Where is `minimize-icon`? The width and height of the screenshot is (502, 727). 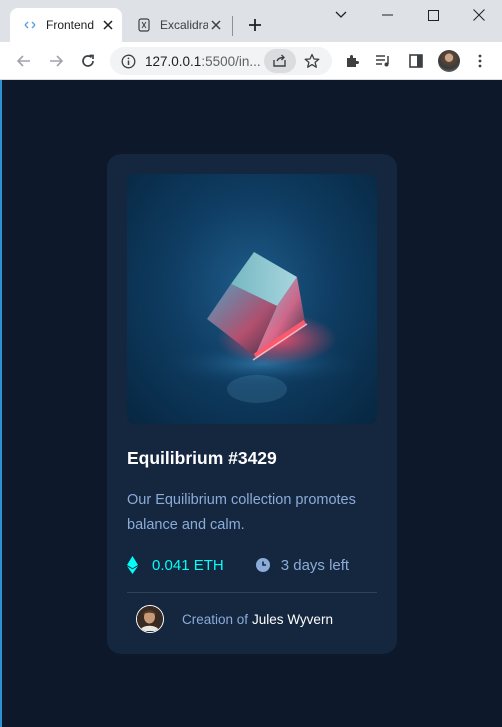
minimize-icon is located at coordinates (387, 15).